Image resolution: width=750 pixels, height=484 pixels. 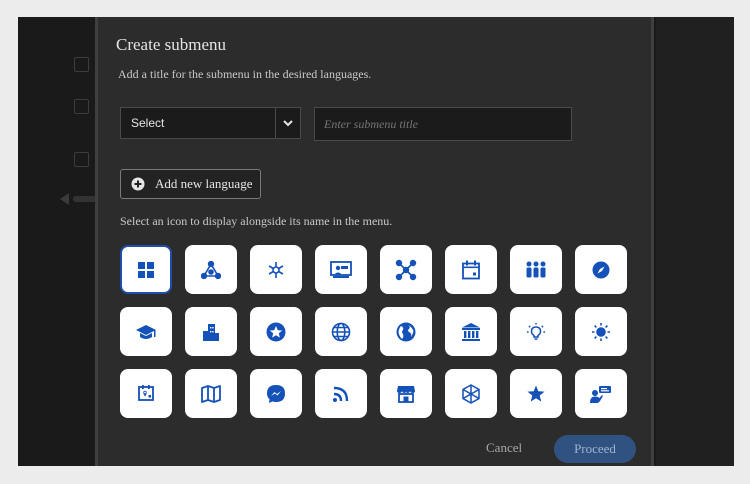 What do you see at coordinates (287, 123) in the screenshot?
I see `chevron-down-icon` at bounding box center [287, 123].